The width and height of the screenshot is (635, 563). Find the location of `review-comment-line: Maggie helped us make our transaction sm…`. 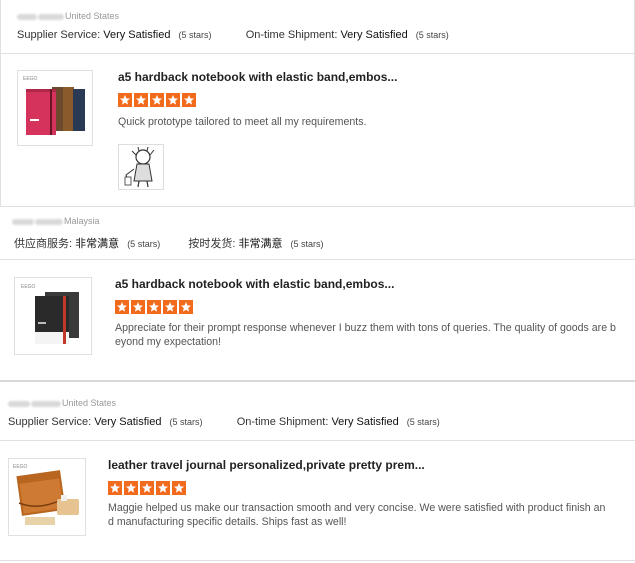

review-comment-line: Maggie helped us make our transaction sm… is located at coordinates (357, 508).